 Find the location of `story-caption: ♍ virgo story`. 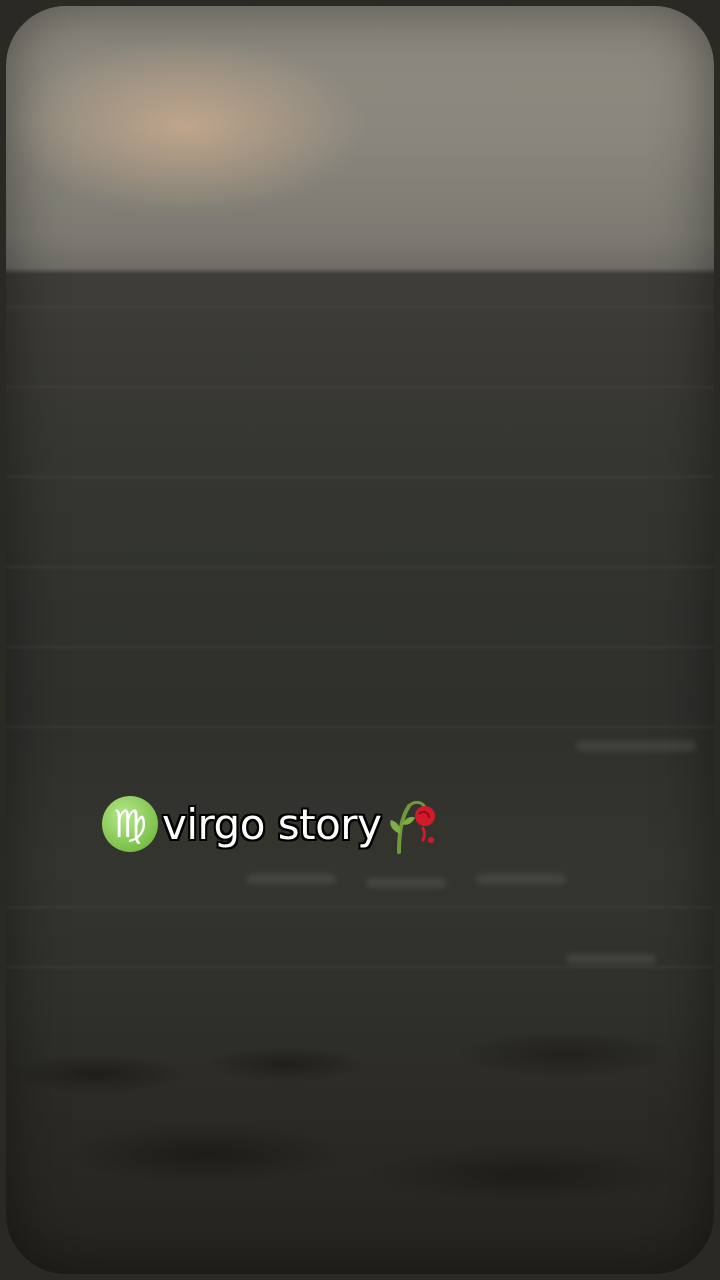

story-caption: ♍ virgo story is located at coordinates (271, 824).